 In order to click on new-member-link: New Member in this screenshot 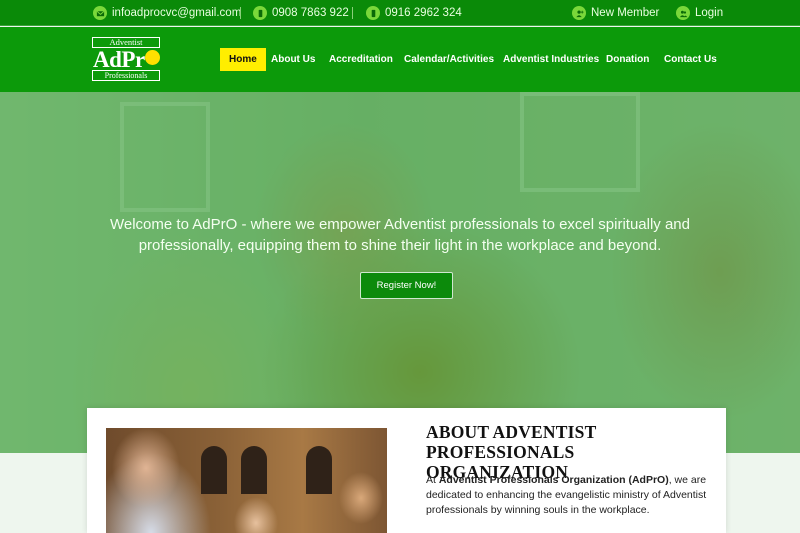, I will do `click(615, 13)`.